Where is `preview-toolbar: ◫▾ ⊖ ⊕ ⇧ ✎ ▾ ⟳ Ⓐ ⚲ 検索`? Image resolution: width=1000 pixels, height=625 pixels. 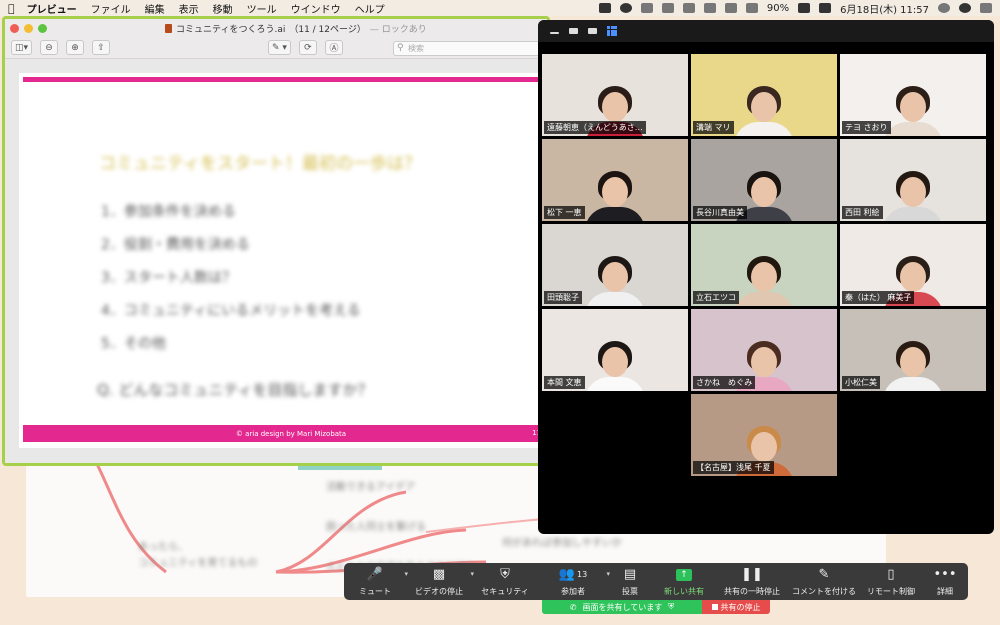
preview-toolbar: ◫▾ ⊖ ⊕ ⇧ ✎ ▾ ⟳ Ⓐ ⚲ 検索 is located at coordinates (276, 48).